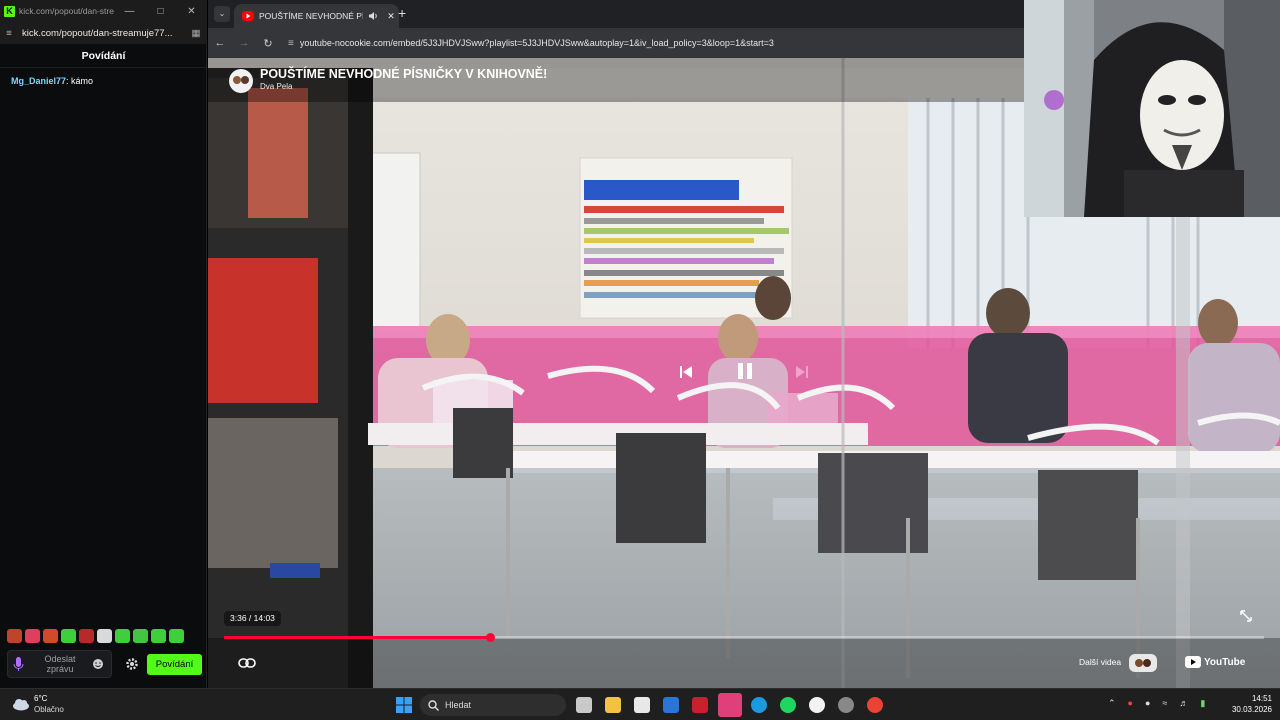  What do you see at coordinates (252, 618) in the screenshot?
I see `time-display: 3:36 / 14:03` at bounding box center [252, 618].